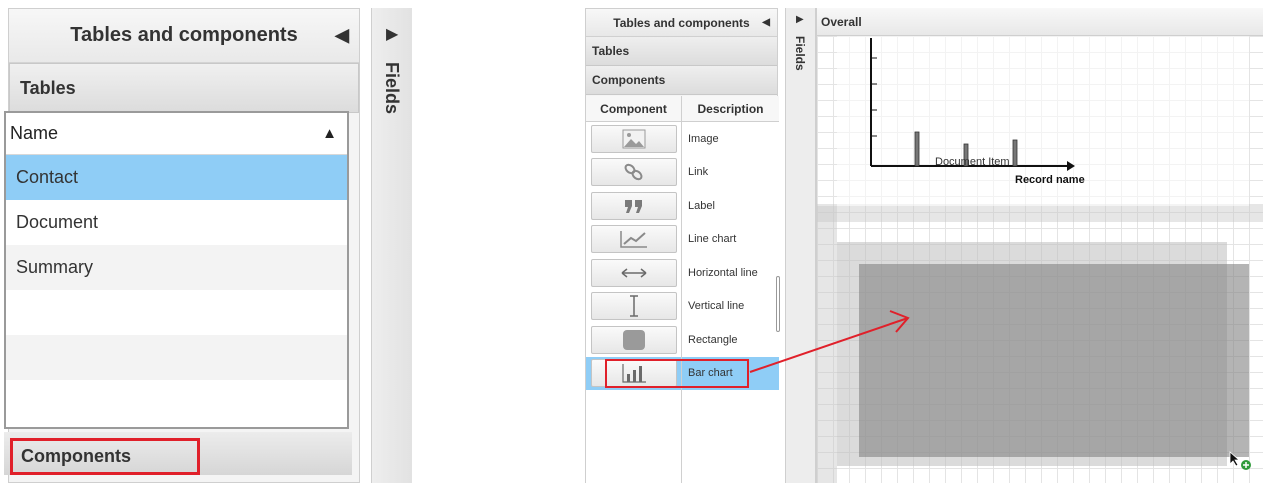 The height and width of the screenshot is (483, 1263). Describe the element at coordinates (677, 373) in the screenshot. I see `bar-chart-highlight-box` at that location.